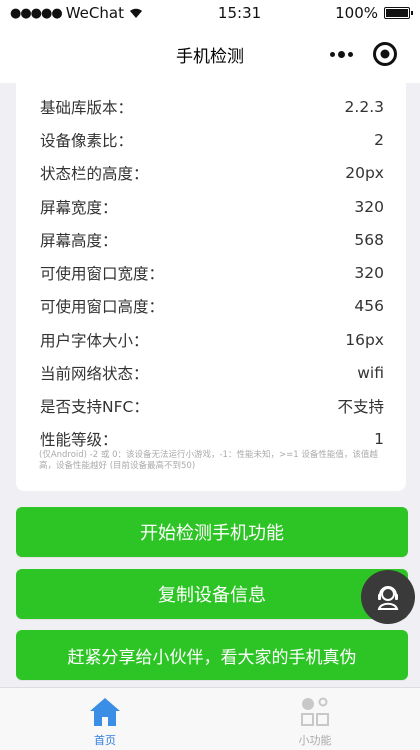 The width and height of the screenshot is (420, 750). I want to click on status-time: 15:31, so click(239, 13).